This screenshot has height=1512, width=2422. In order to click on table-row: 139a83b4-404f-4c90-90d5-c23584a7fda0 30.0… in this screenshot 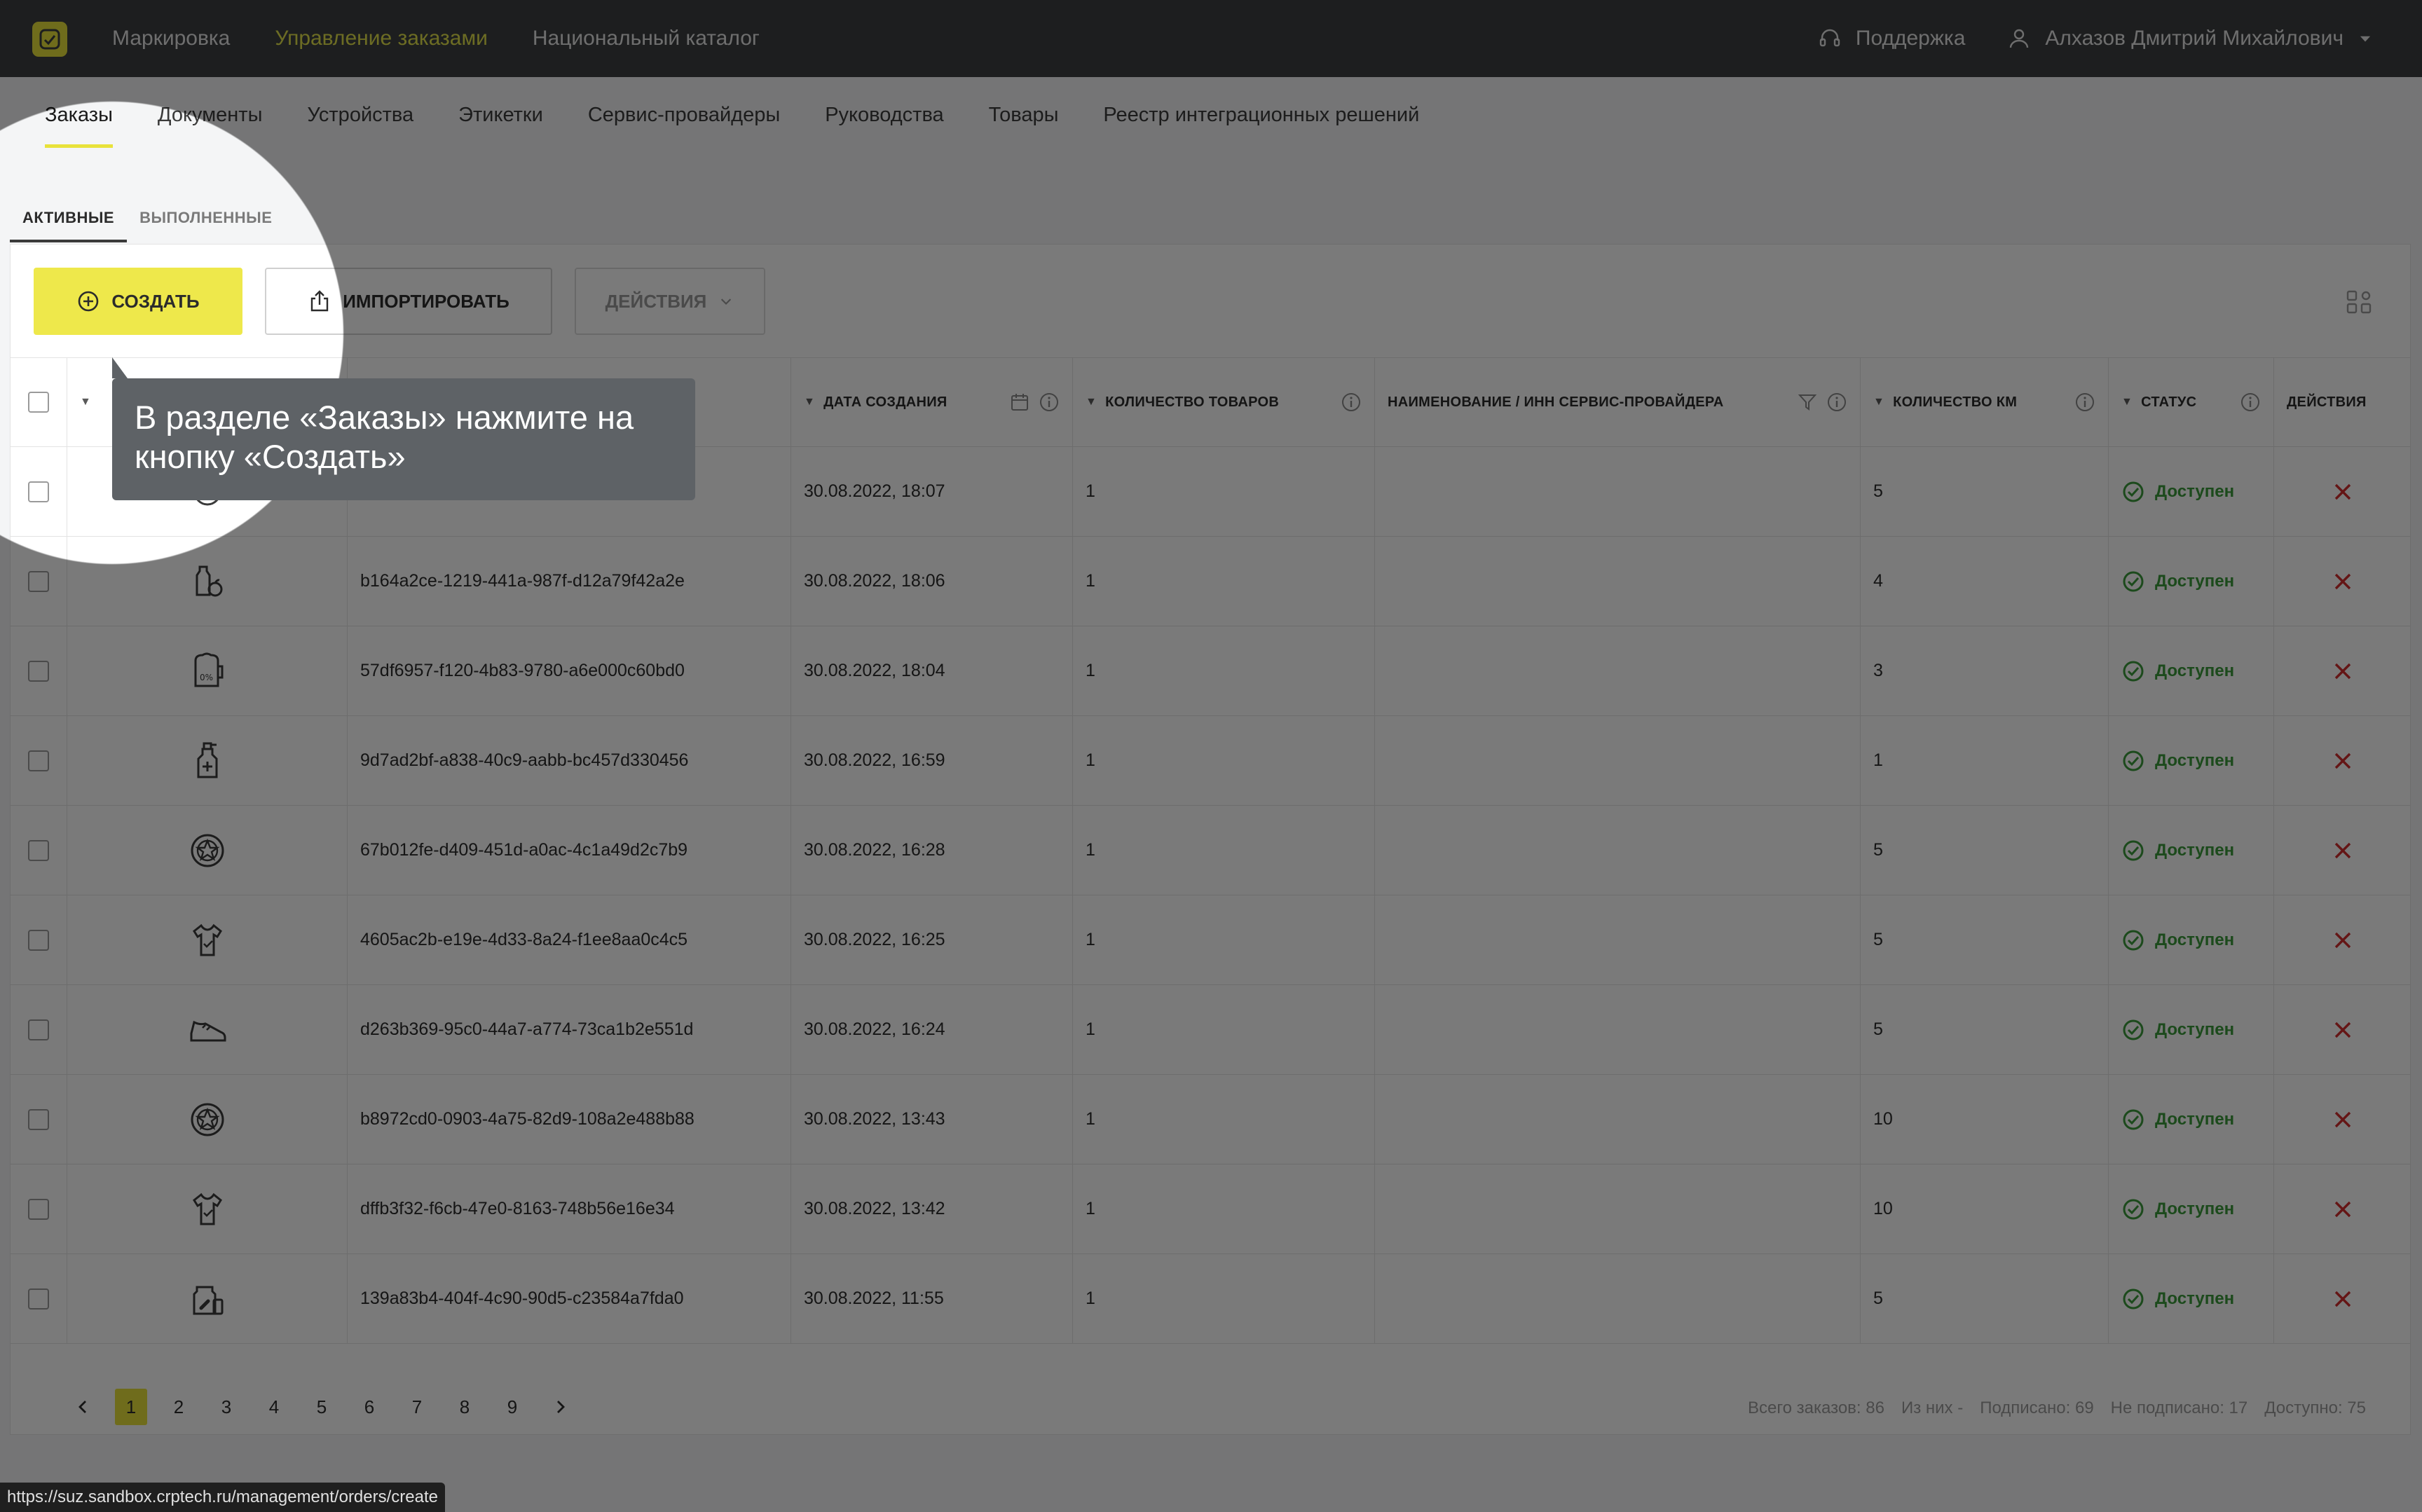, I will do `click(1211, 1299)`.